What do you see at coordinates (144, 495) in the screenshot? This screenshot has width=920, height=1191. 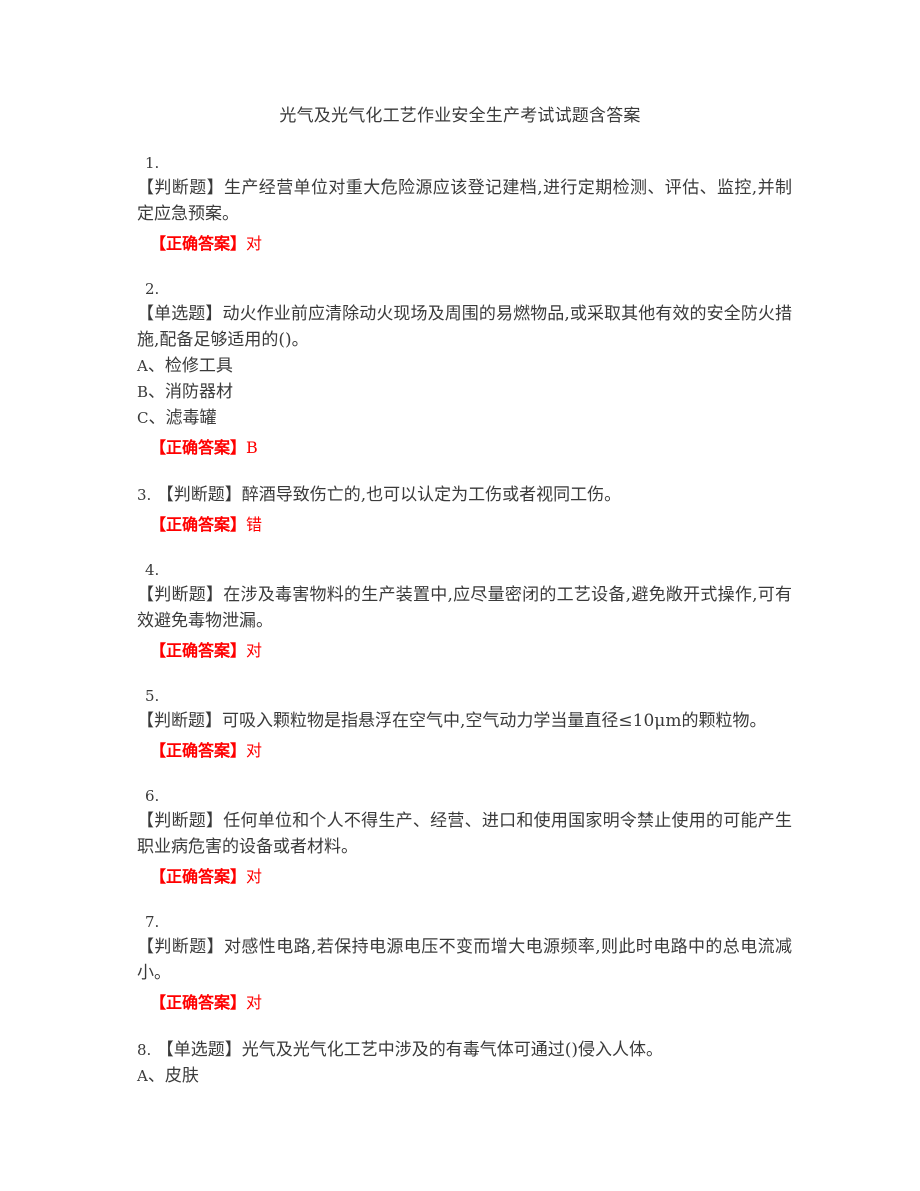 I see `question-number: 3.` at bounding box center [144, 495].